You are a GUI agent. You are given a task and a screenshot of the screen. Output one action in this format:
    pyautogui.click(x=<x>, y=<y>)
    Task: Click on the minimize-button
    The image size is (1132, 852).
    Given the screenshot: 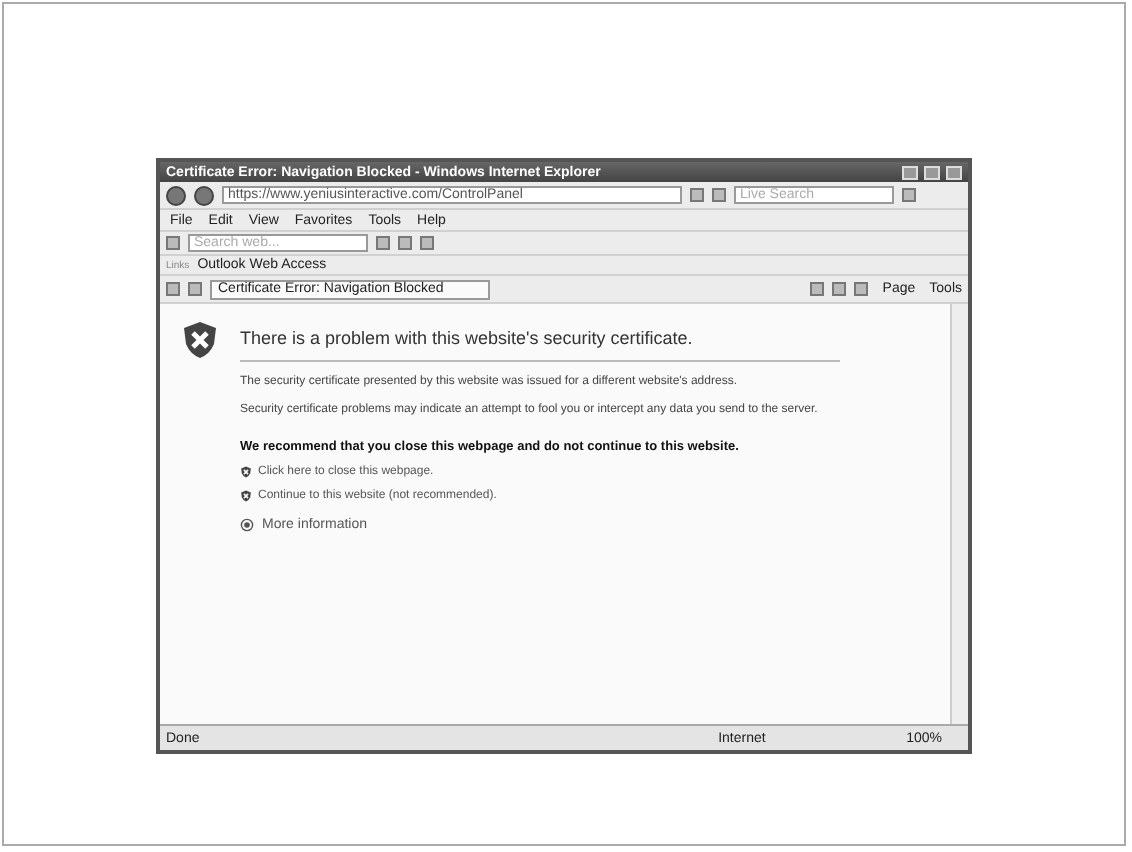 What is the action you would take?
    pyautogui.click(x=910, y=172)
    